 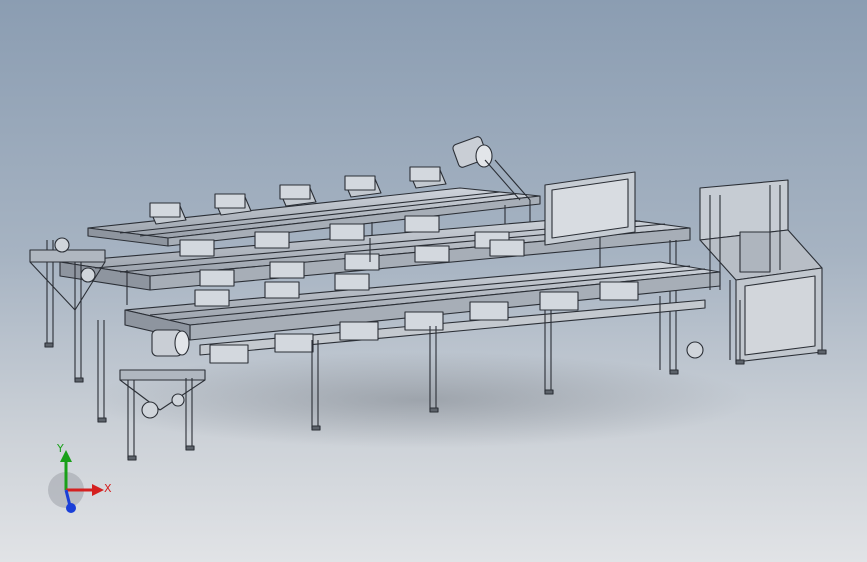 What do you see at coordinates (71, 508) in the screenshot?
I see `z-axis-tip-icon` at bounding box center [71, 508].